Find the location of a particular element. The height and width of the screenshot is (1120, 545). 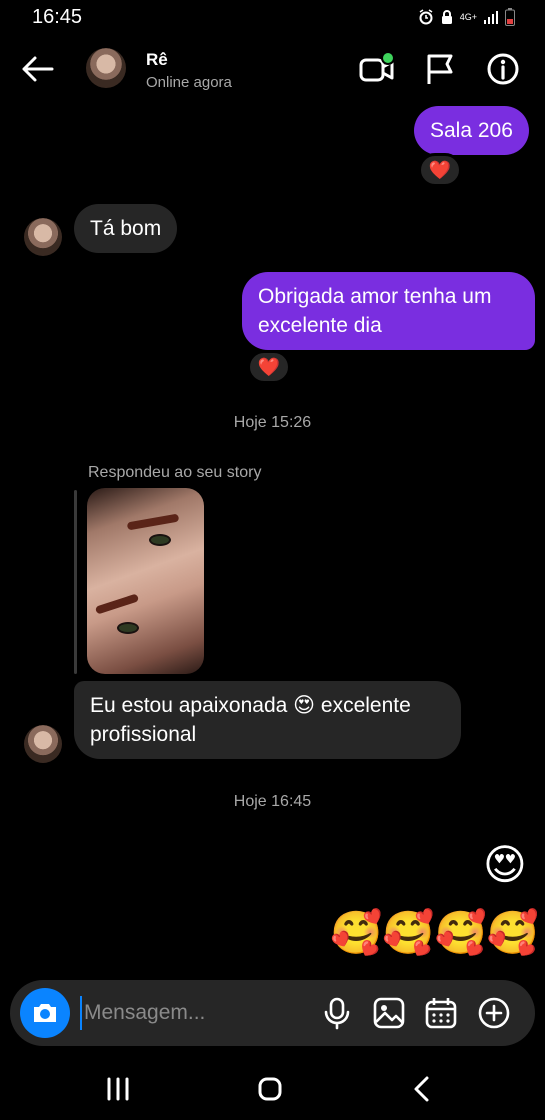

gallery-icon is located at coordinates (389, 1013).